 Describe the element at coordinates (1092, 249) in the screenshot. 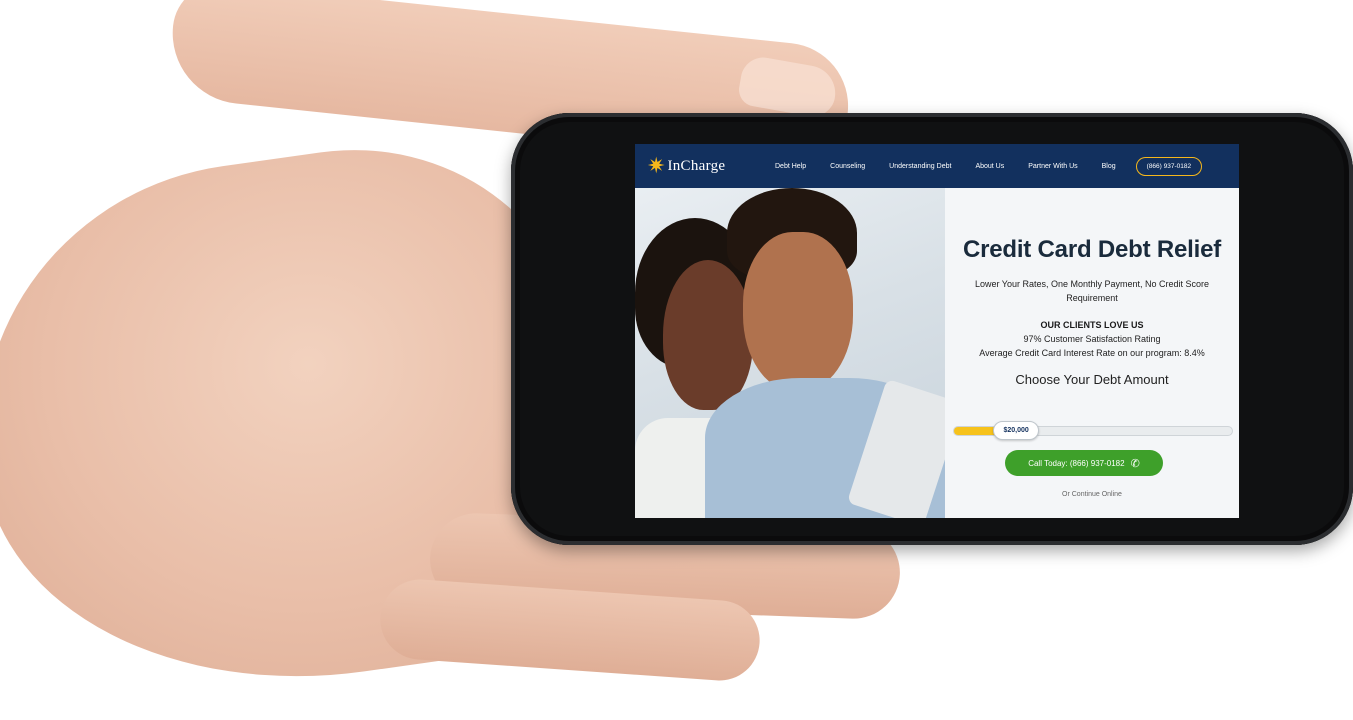

I see `page-title: Credit Card Debt Relief` at that location.